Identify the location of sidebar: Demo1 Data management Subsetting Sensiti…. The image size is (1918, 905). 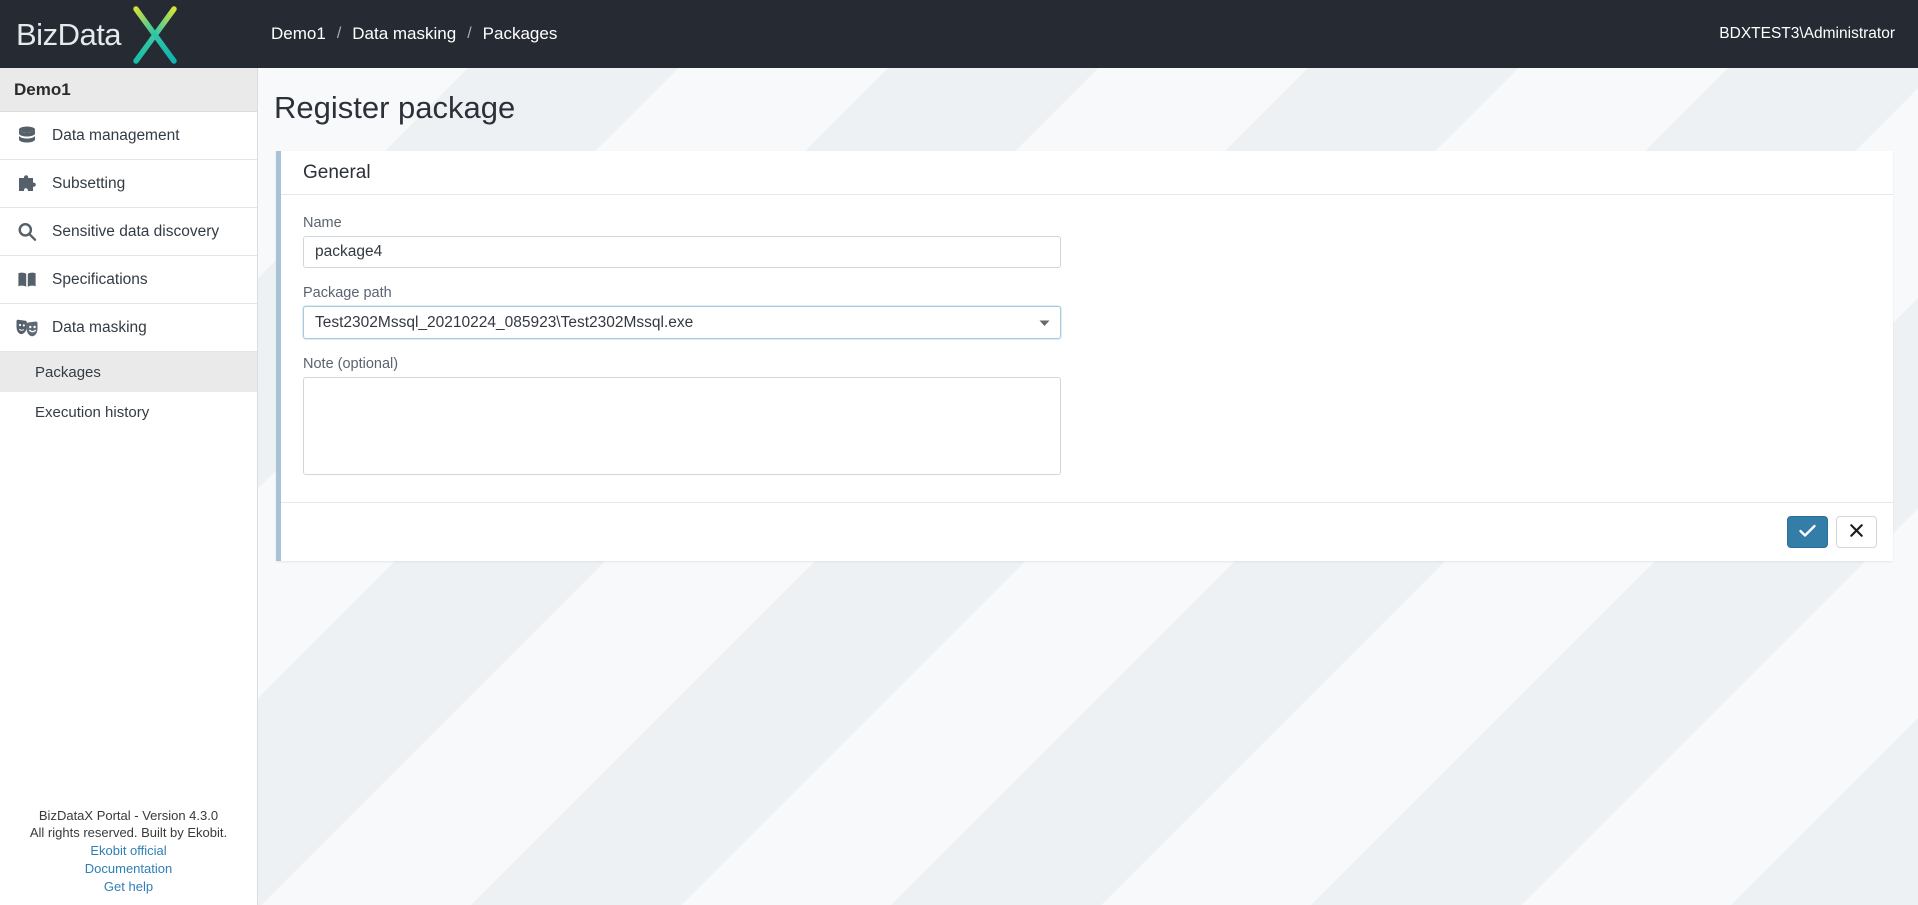
(129, 486).